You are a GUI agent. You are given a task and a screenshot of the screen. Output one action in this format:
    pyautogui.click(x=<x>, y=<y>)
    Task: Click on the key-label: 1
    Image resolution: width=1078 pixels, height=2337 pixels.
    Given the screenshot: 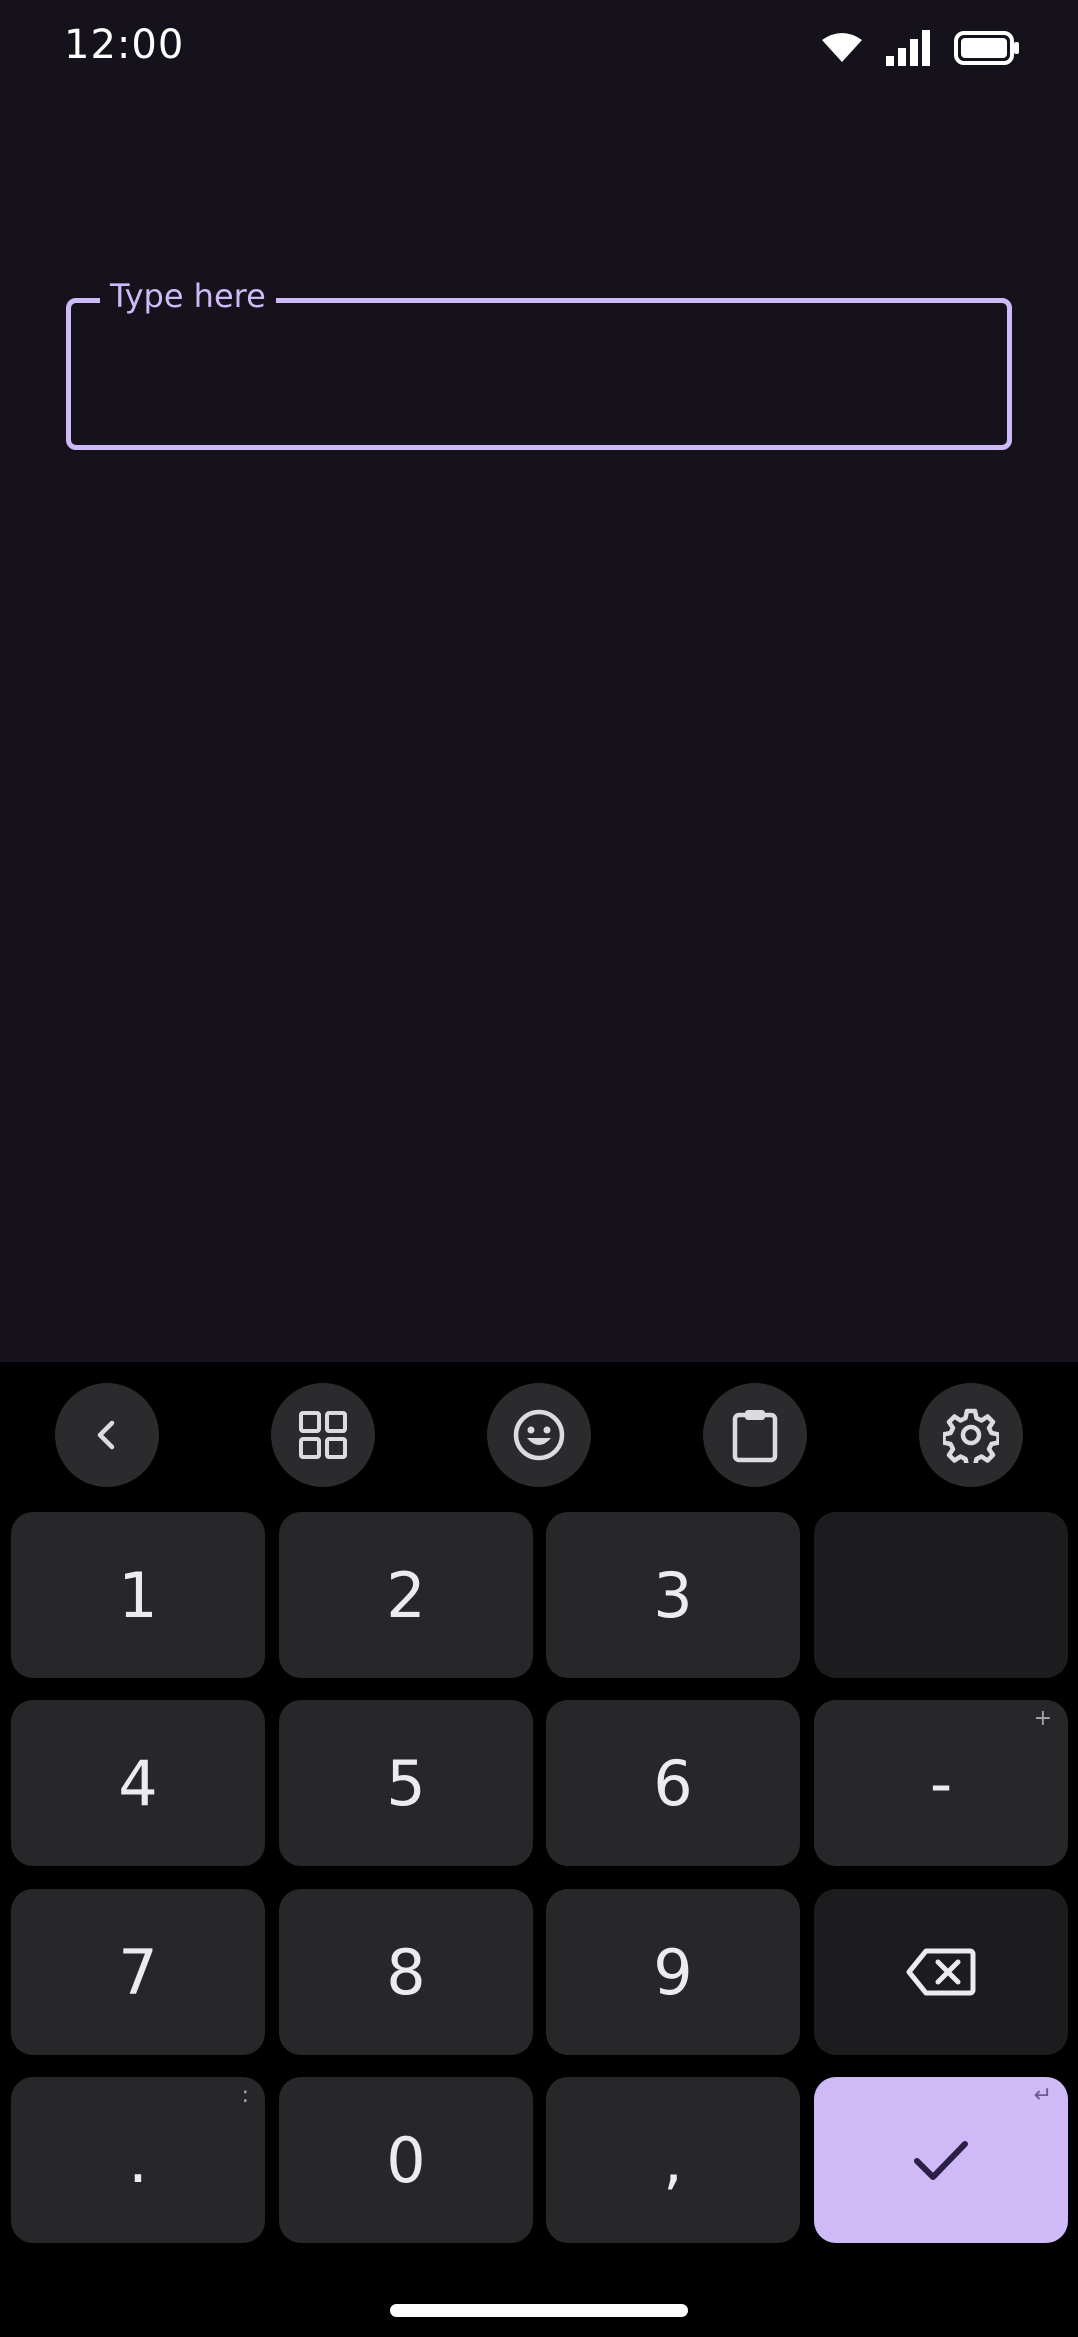 What is the action you would take?
    pyautogui.click(x=138, y=1595)
    